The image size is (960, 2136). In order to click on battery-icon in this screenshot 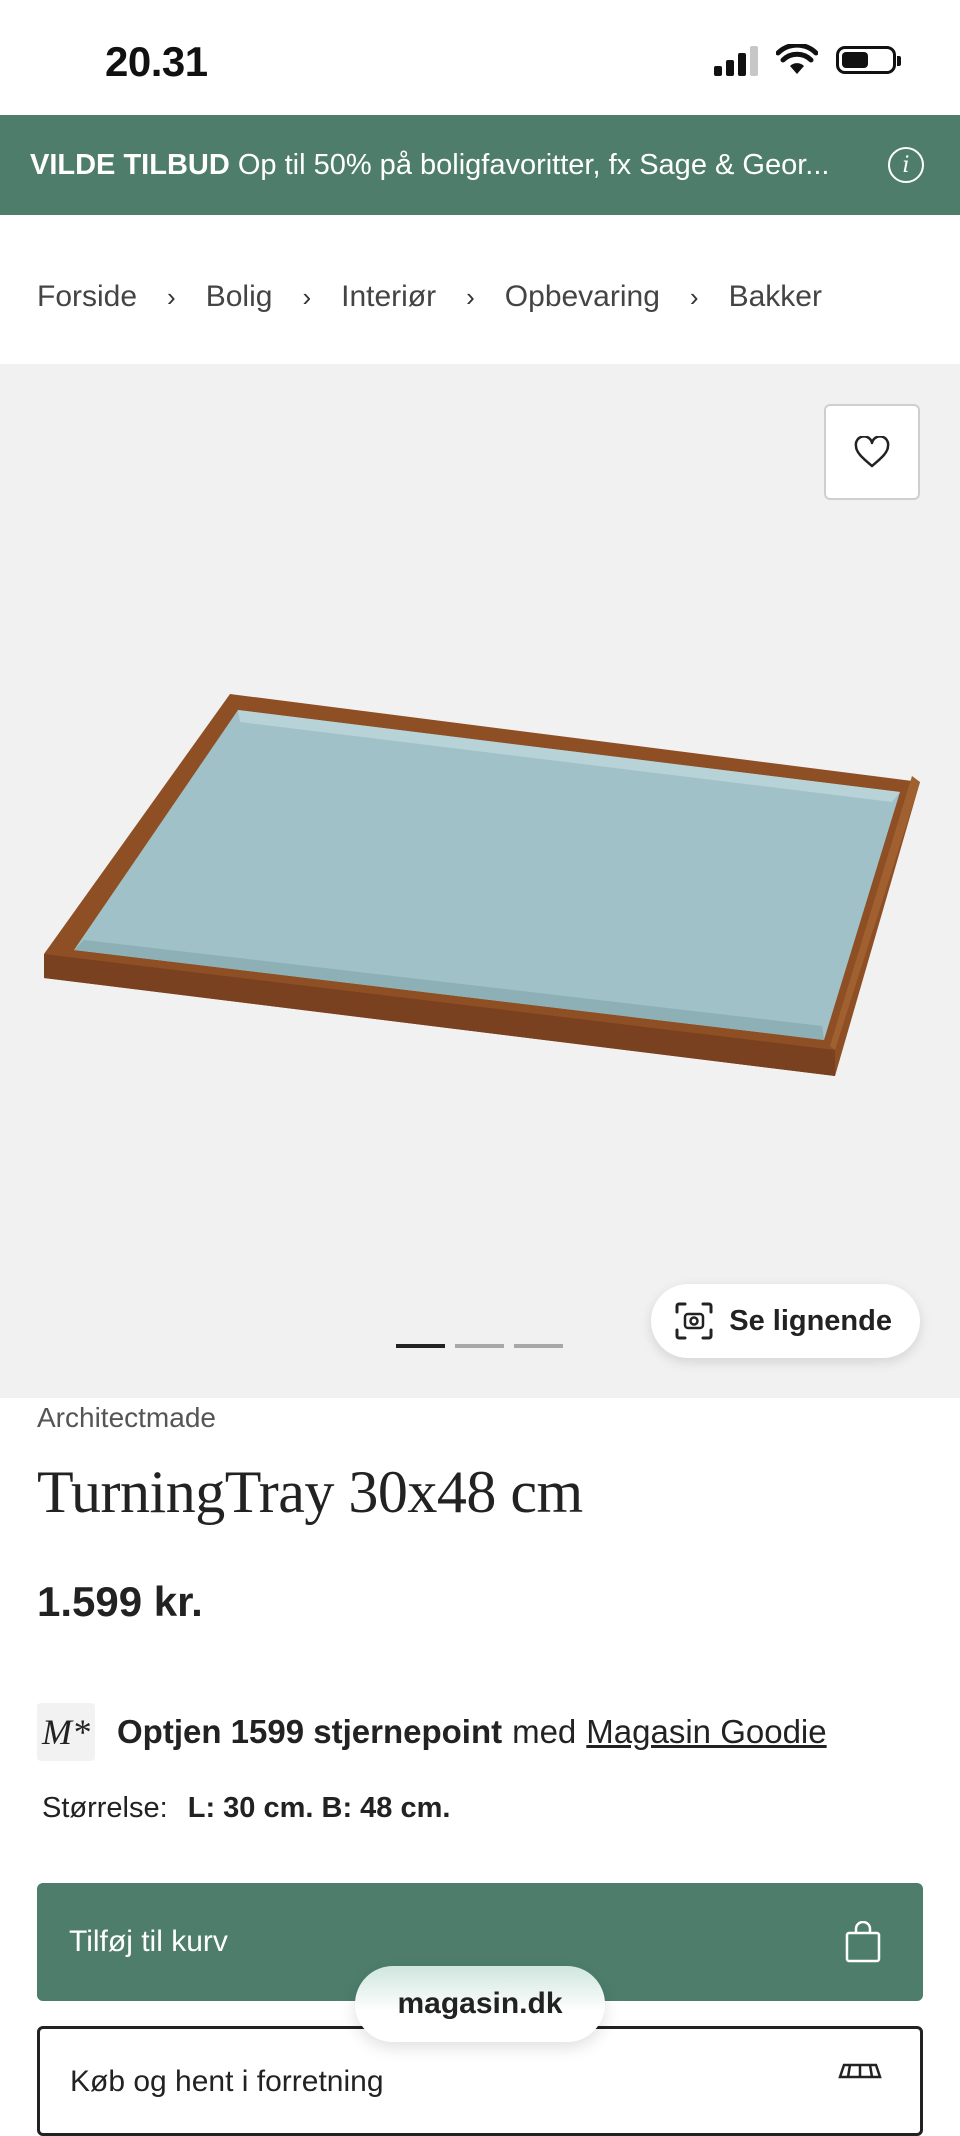, I will do `click(868, 60)`.